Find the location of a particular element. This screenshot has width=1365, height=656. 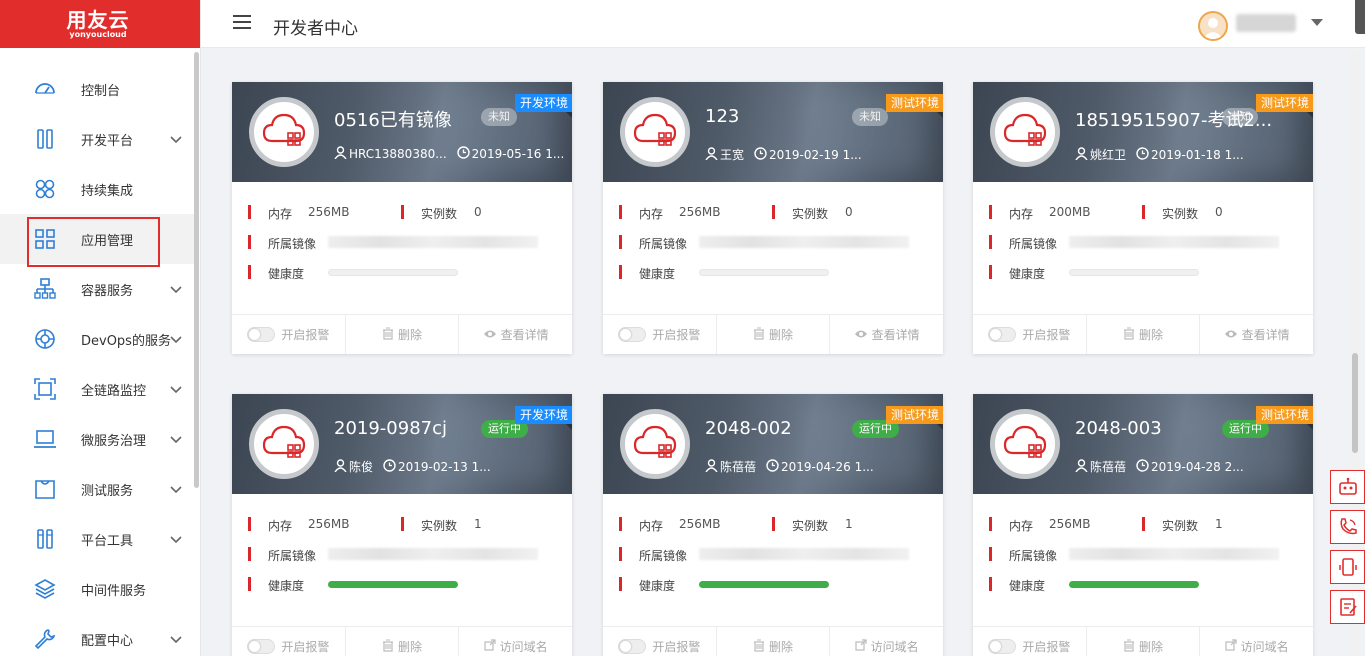

app-owner: 姚红卫 is located at coordinates (1108, 155).